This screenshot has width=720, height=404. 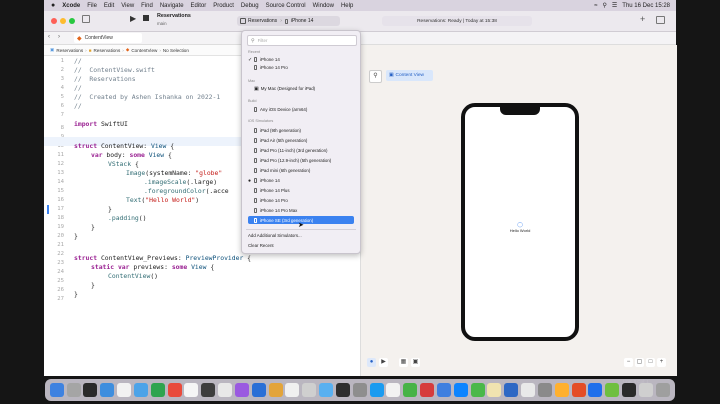 I want to click on forward-icon: ›, so click(x=59, y=37).